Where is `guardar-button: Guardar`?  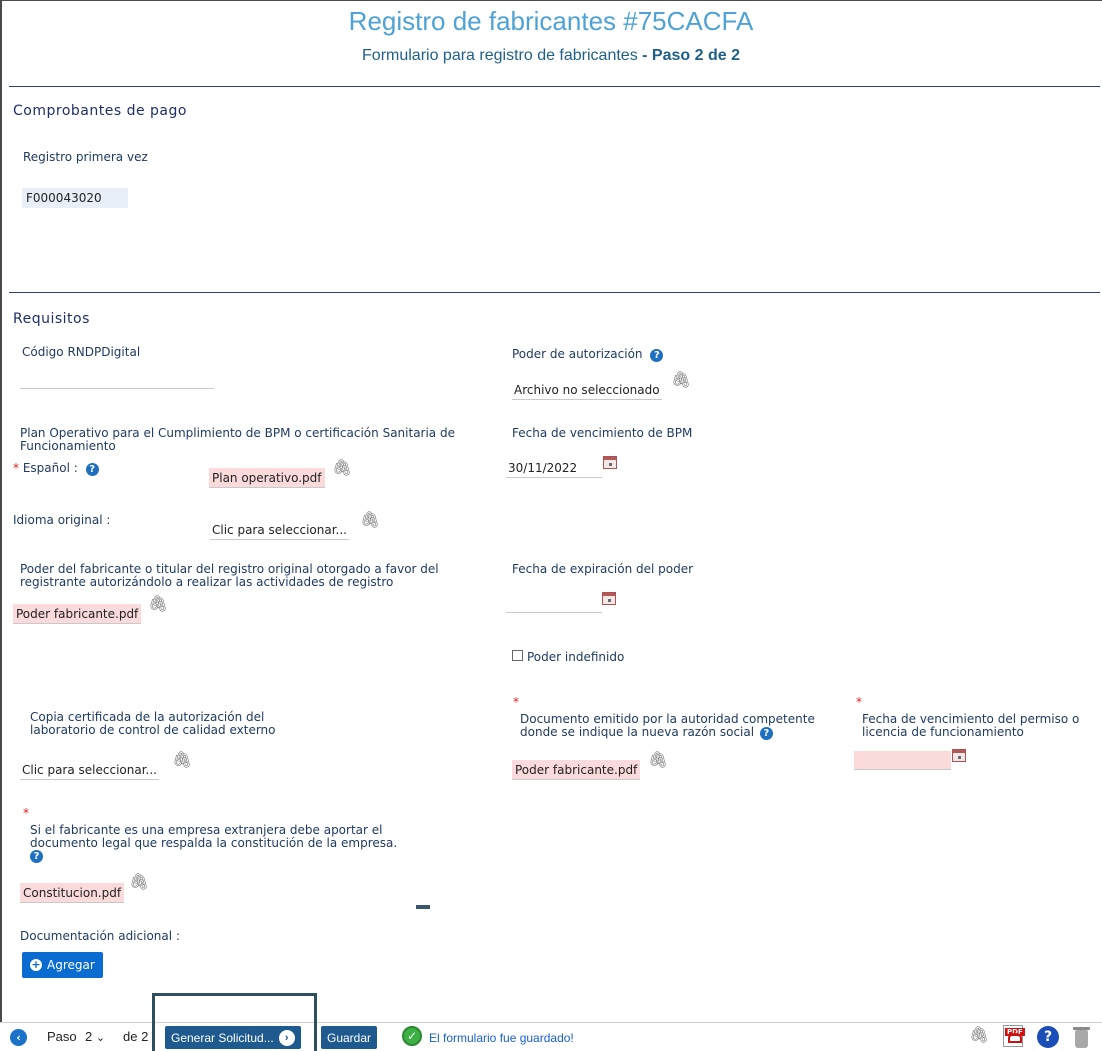
guardar-button: Guardar is located at coordinates (349, 1037).